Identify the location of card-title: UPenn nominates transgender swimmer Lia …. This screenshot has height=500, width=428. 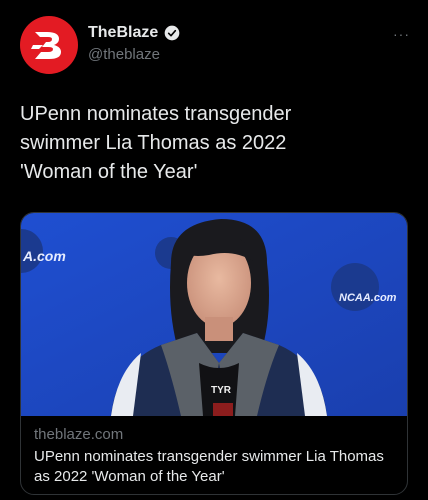
(209, 466).